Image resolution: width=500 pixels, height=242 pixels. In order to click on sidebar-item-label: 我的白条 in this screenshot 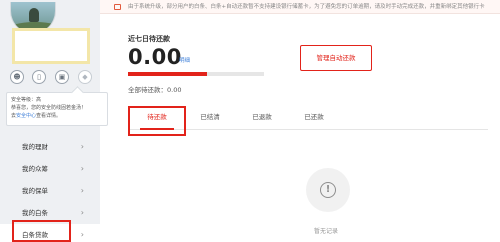, I will do `click(35, 213)`.